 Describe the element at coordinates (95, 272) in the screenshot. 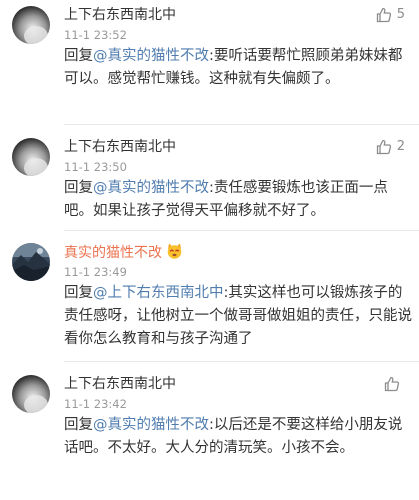

I see `timestamp: 11-1 23:49` at that location.